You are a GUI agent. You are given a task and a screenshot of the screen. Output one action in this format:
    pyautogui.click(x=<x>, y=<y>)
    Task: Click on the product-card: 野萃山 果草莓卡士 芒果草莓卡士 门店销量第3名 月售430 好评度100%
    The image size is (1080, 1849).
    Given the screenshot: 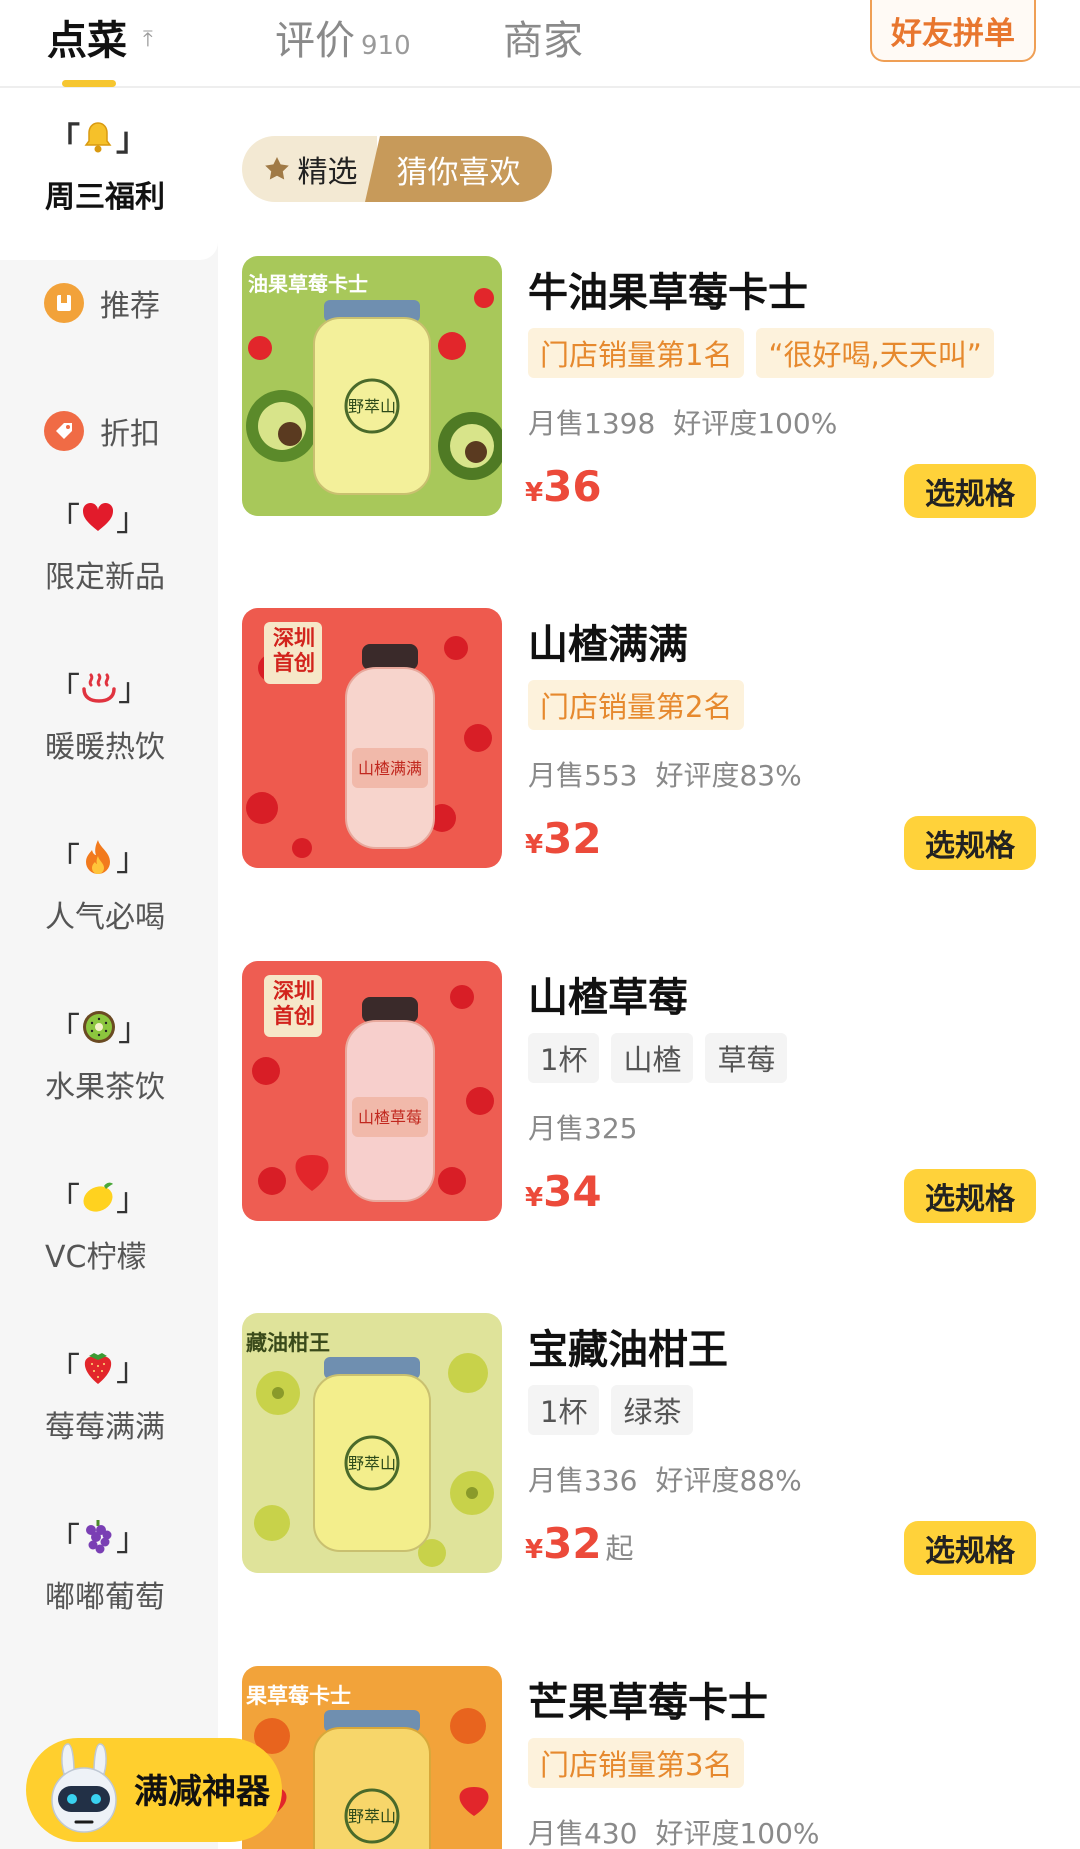 What is the action you would take?
    pyautogui.click(x=647, y=1757)
    